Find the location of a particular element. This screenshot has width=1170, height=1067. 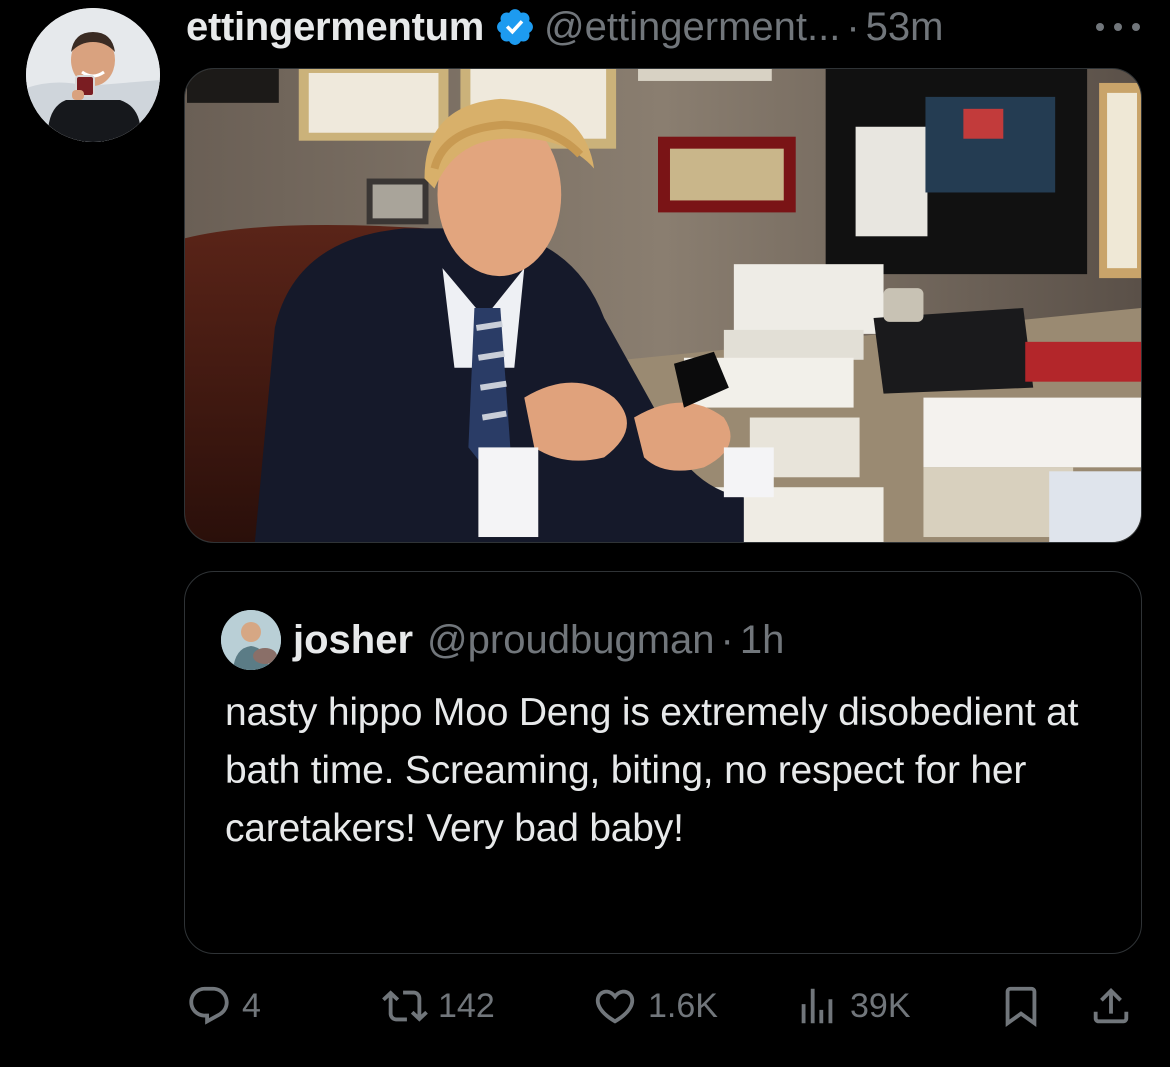

retweet-icon is located at coordinates (405, 1006).